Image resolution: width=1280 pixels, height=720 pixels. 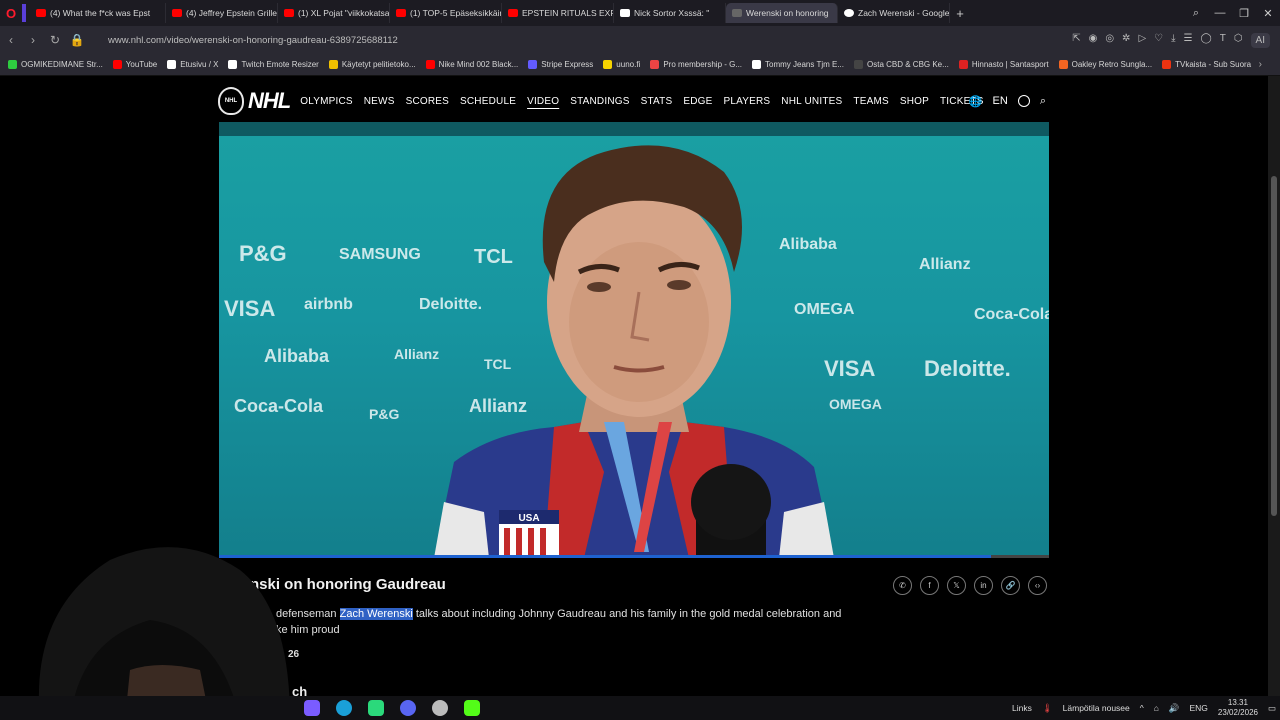 What do you see at coordinates (1173, 40) in the screenshot?
I see `download-icon: ⤓` at bounding box center [1173, 40].